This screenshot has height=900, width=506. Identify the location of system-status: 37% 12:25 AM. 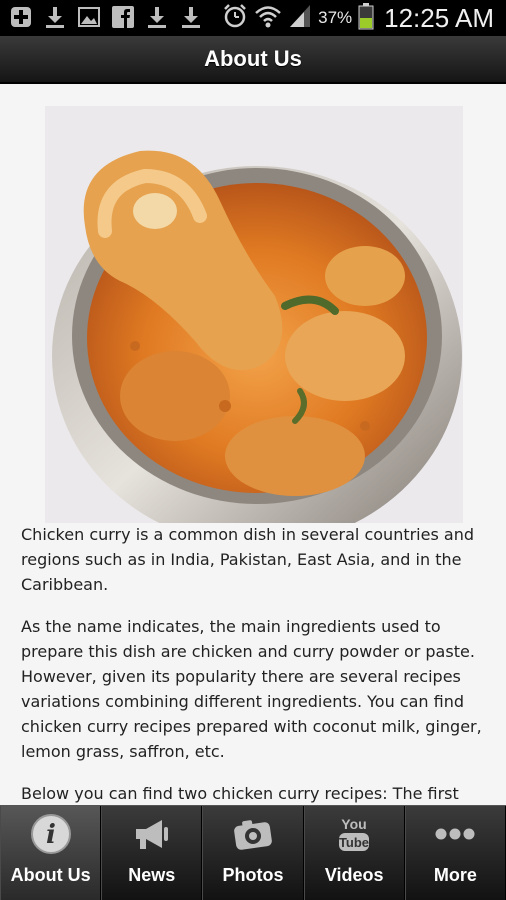
(358, 18).